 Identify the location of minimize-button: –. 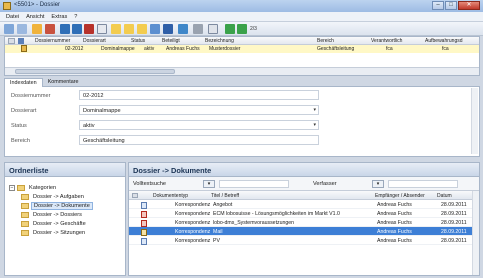
(438, 5).